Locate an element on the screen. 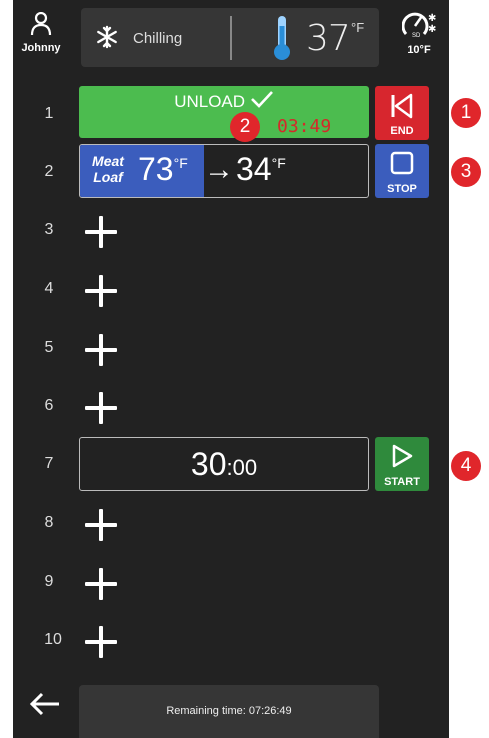 Image resolution: width=489 pixels, height=738 pixels. end-button: END is located at coordinates (402, 113).